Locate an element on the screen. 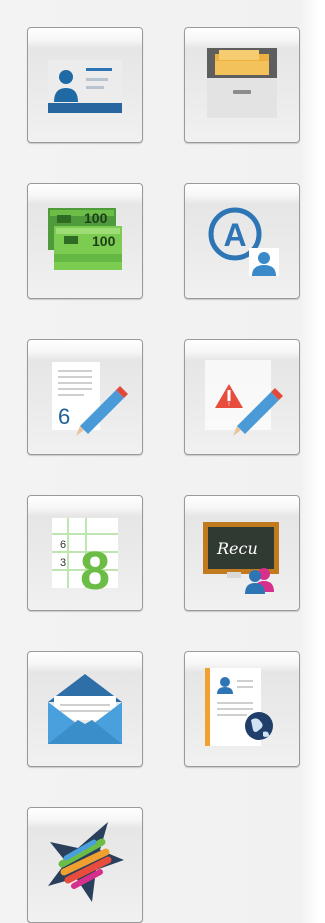 The image size is (325, 923). grade-edit-icon: 6 is located at coordinates (90, 399).